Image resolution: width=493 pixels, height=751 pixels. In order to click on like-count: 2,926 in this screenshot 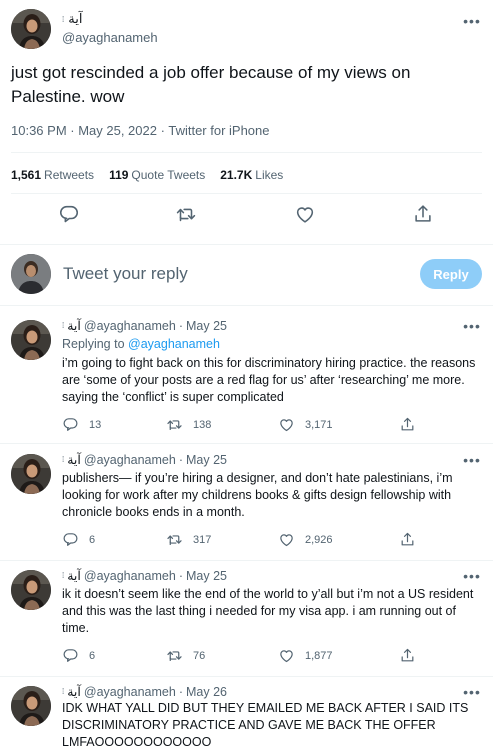, I will do `click(319, 539)`.